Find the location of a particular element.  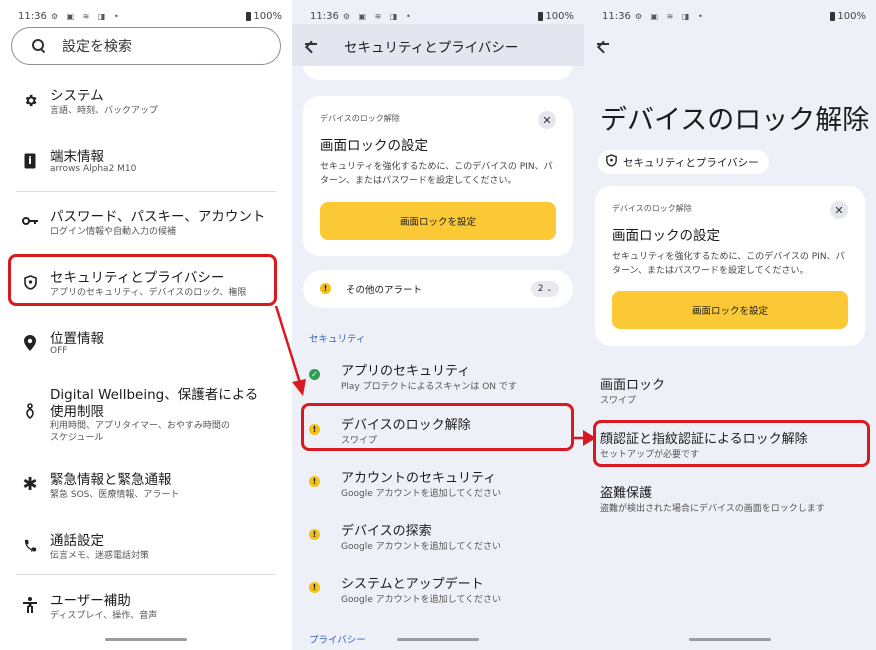

alerts-count-badge: 2 ⌄ is located at coordinates (545, 289).